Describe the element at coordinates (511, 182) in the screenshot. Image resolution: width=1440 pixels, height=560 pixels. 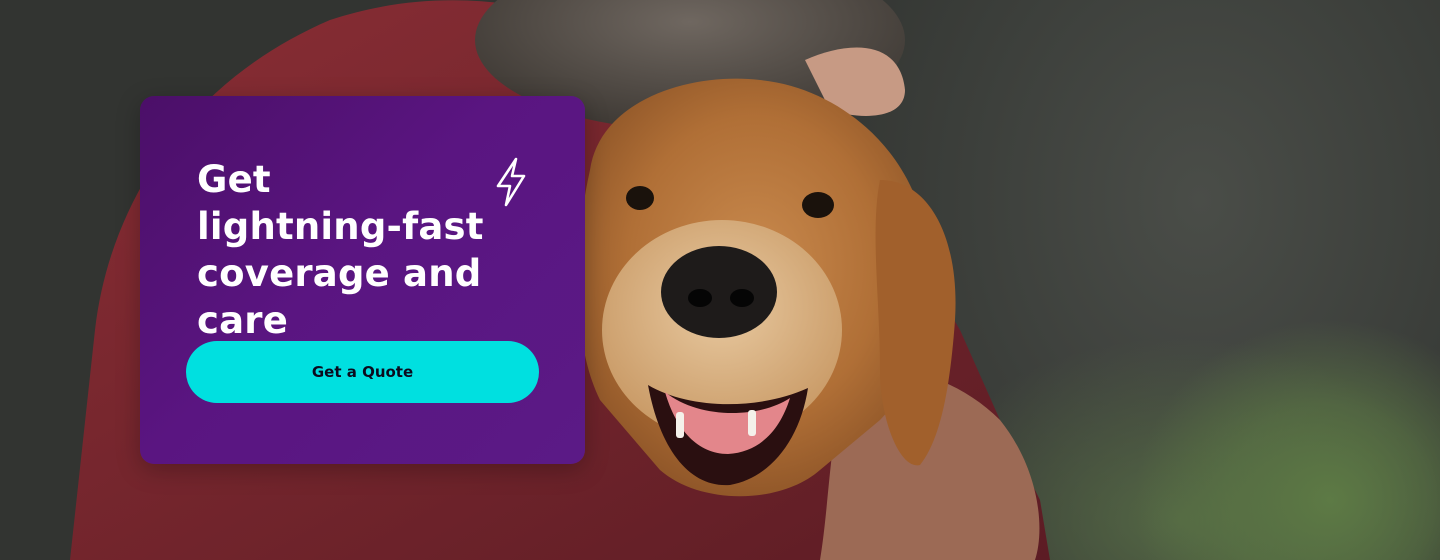
I see `lightning-bolt-icon` at that location.